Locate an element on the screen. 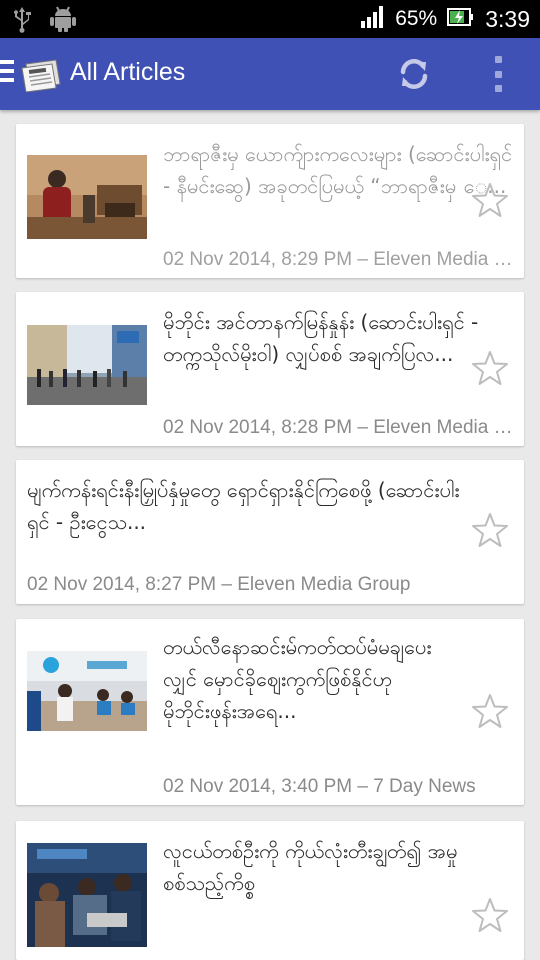  overflow-menu-icon is located at coordinates (498, 74).